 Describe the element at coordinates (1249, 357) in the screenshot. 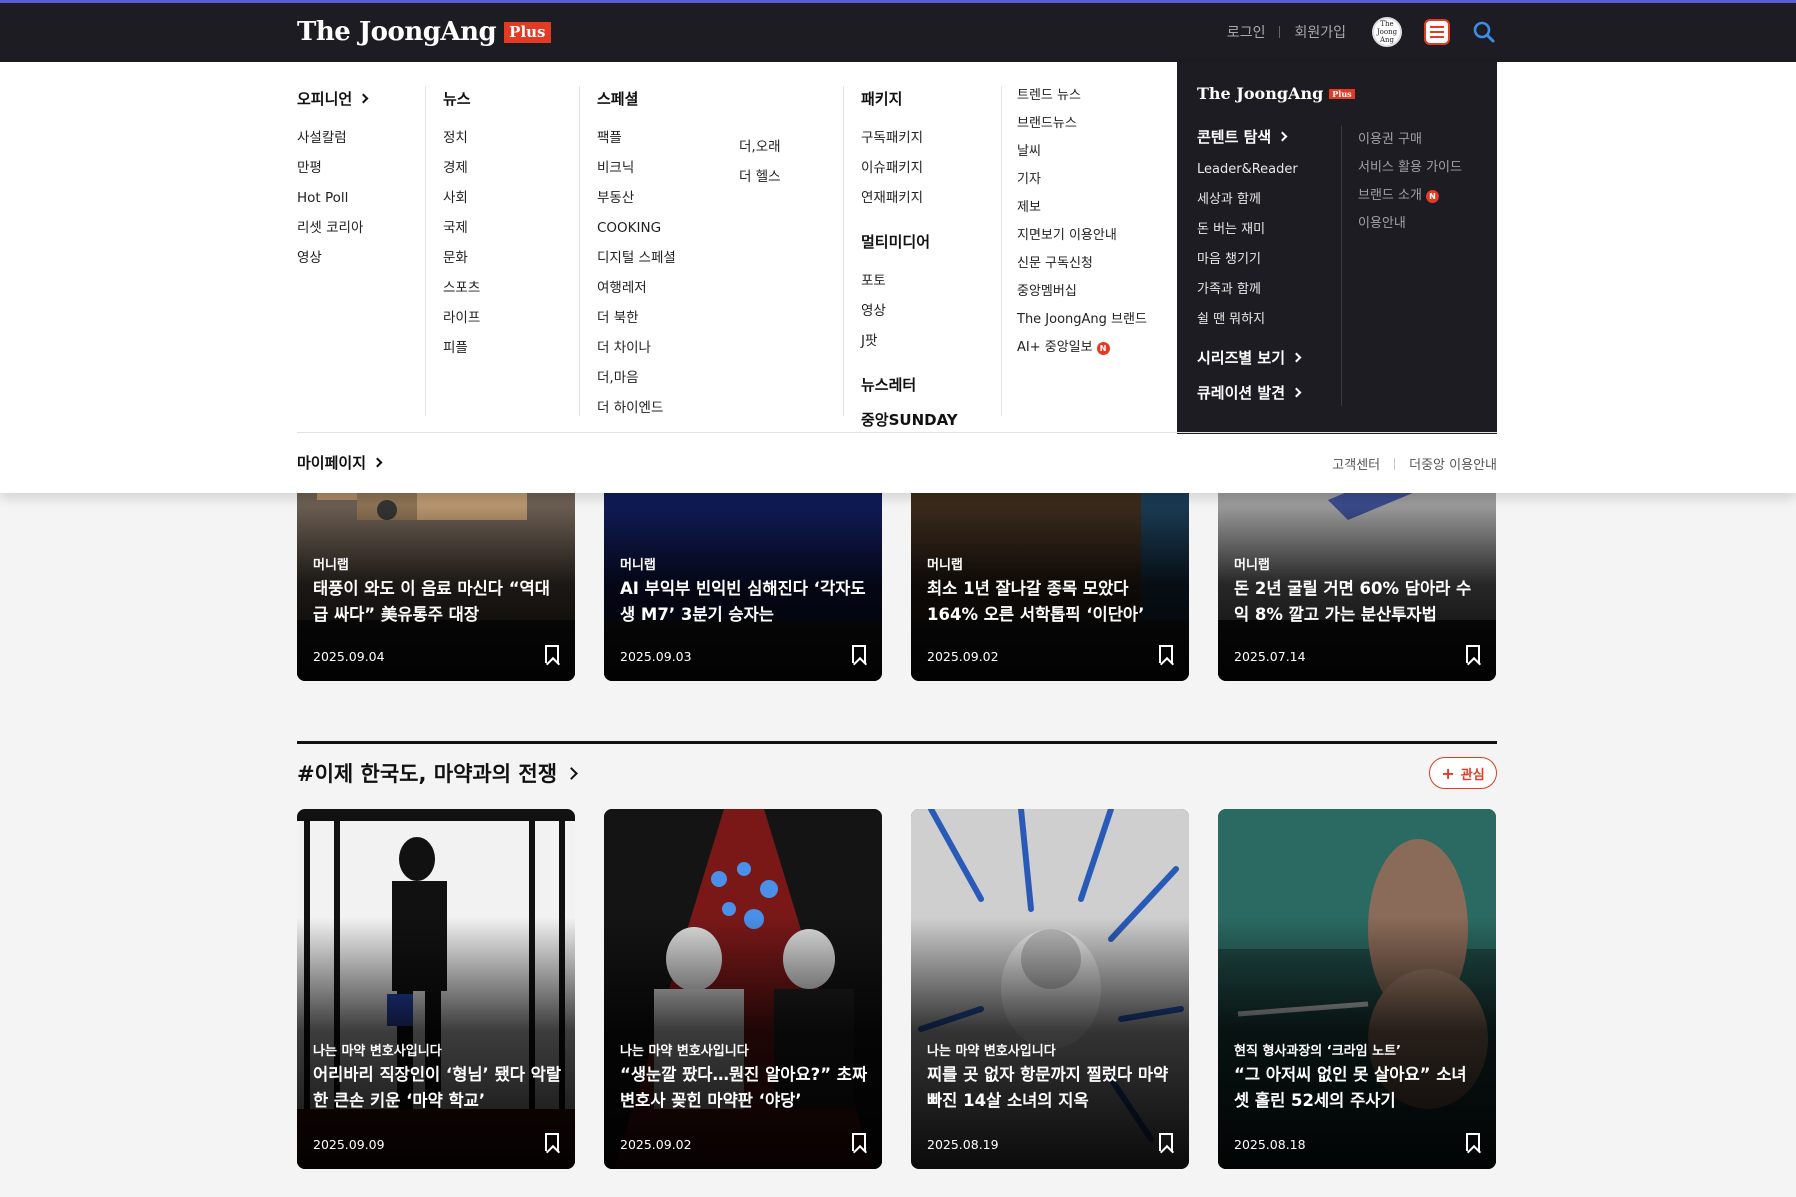

I see `panel-head-series: 시리즈별 보기` at that location.